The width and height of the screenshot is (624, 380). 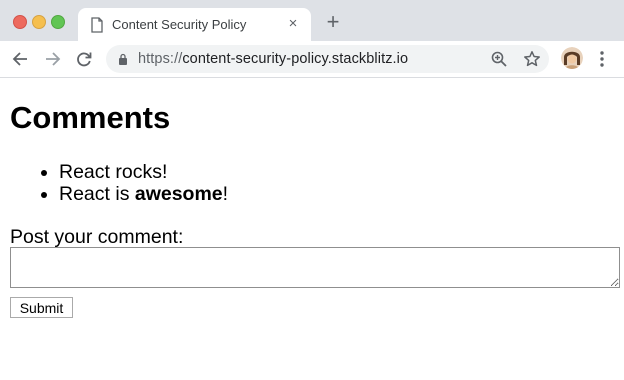 What do you see at coordinates (97, 237) in the screenshot?
I see `post-comment-label: Post your comment:` at bounding box center [97, 237].